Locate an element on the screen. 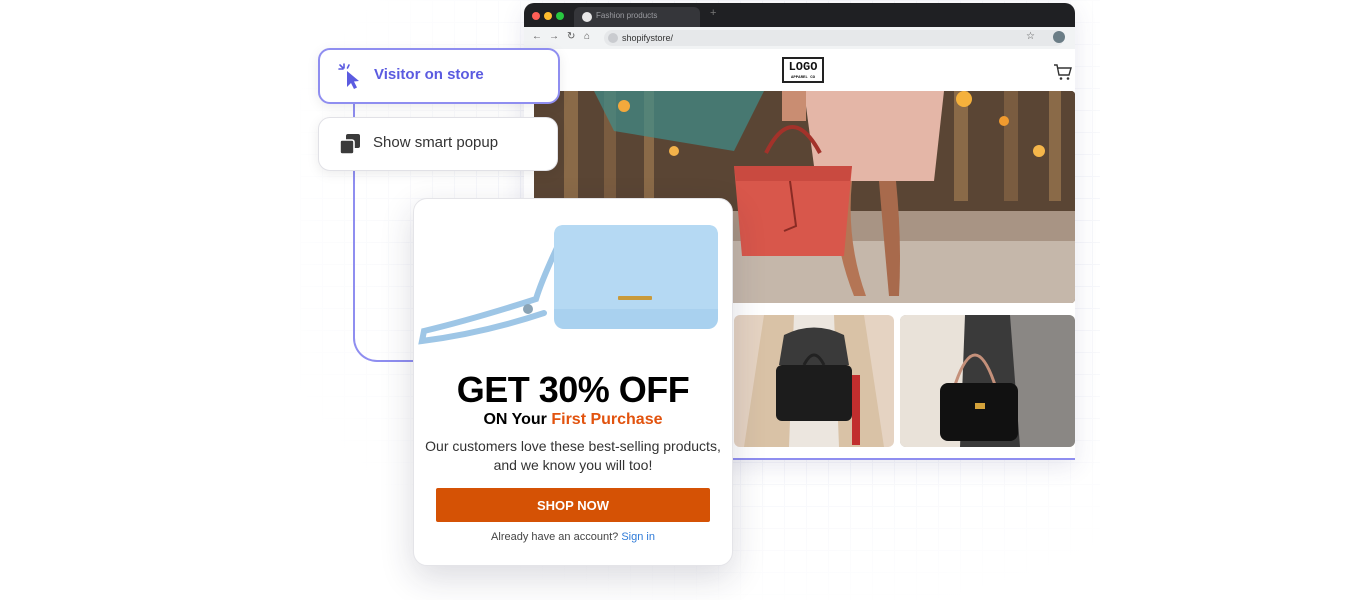 The image size is (1366, 600). minimize-window-icon is located at coordinates (548, 16).